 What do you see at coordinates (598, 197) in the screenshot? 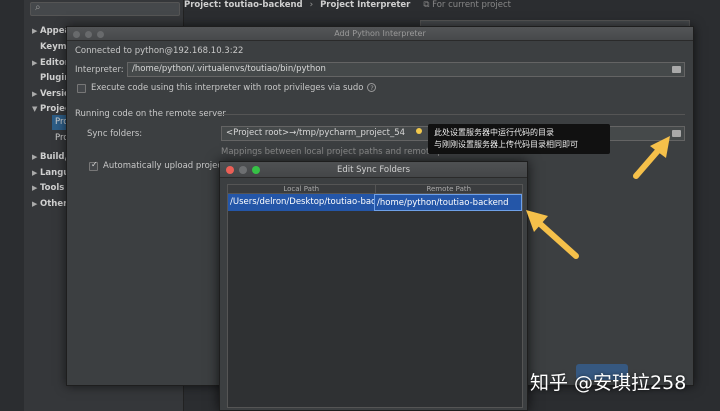
I see `annotation-arrows` at bounding box center [598, 197].